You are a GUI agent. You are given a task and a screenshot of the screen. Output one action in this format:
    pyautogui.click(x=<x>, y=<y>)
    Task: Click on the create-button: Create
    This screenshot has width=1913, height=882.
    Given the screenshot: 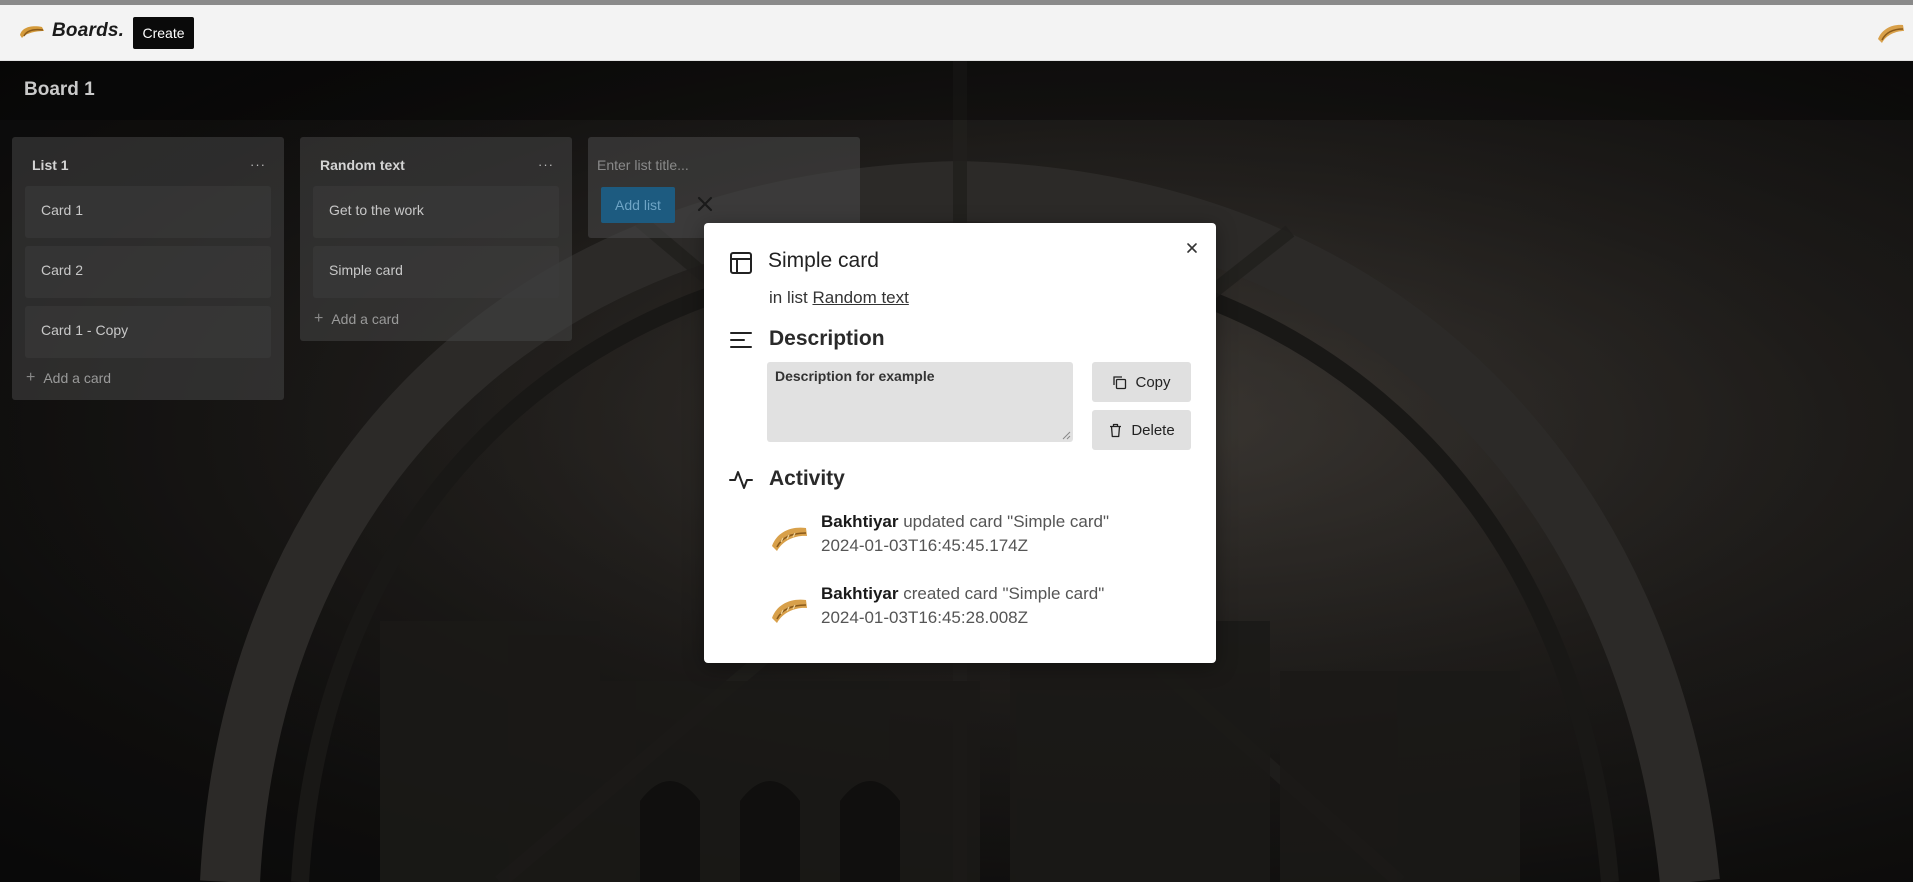 What is the action you would take?
    pyautogui.click(x=163, y=33)
    